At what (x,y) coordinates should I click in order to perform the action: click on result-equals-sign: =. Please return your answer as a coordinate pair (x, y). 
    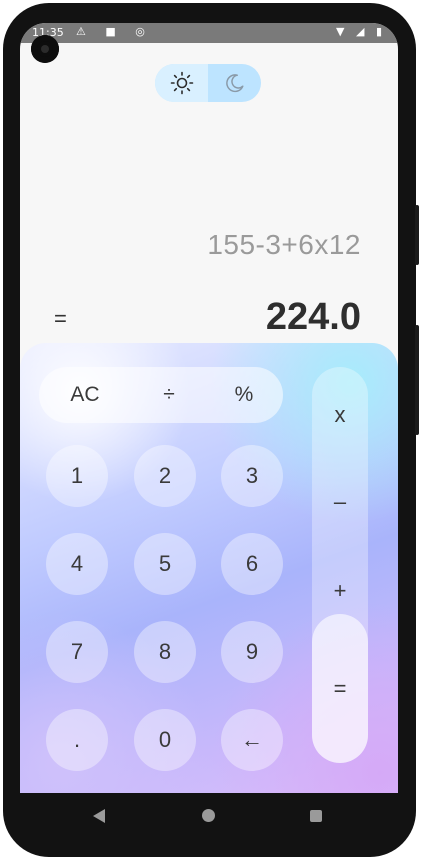
    Looking at the image, I should click on (60, 318).